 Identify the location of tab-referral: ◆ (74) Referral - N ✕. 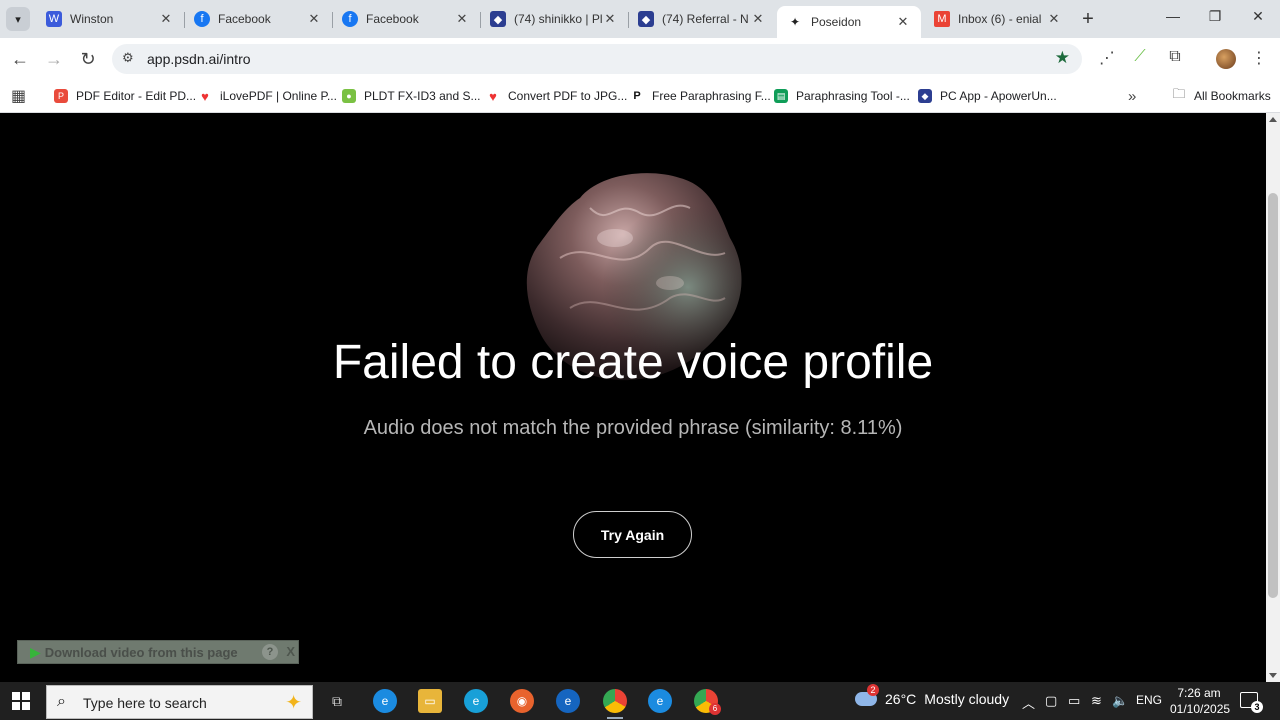
(702, 19).